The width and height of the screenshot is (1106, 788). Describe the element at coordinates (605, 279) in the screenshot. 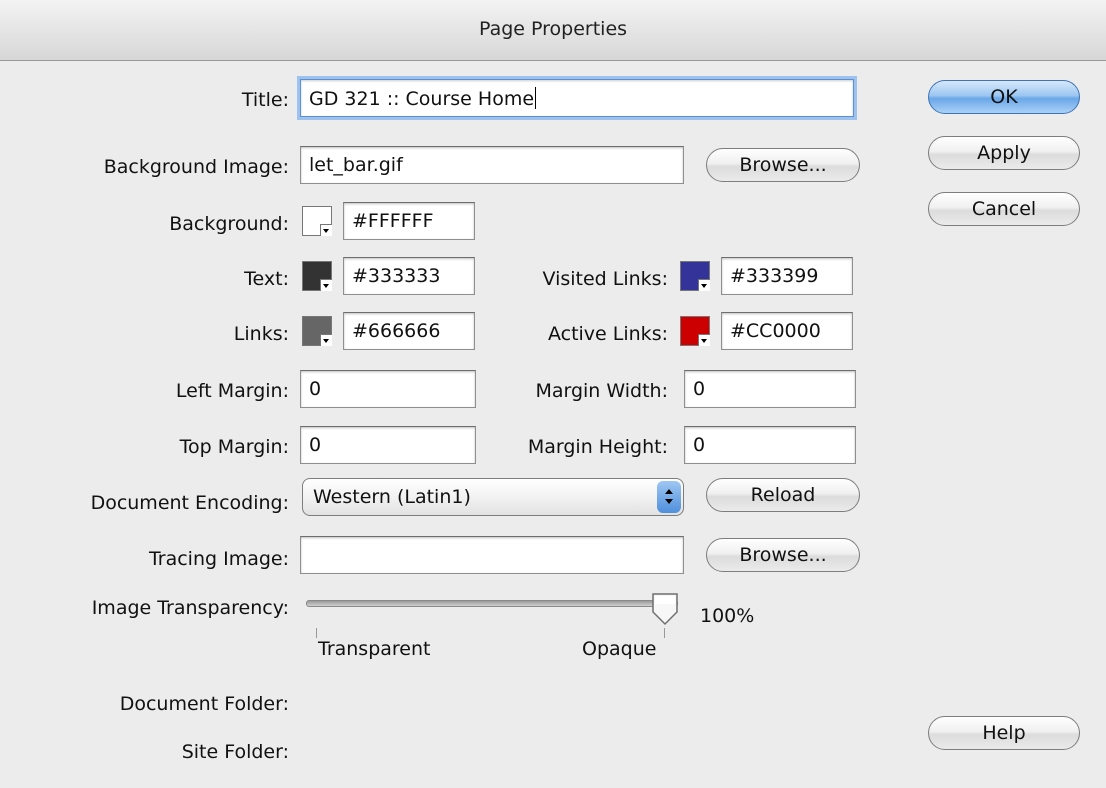

I see `visited-links-label: Visited Links:` at that location.